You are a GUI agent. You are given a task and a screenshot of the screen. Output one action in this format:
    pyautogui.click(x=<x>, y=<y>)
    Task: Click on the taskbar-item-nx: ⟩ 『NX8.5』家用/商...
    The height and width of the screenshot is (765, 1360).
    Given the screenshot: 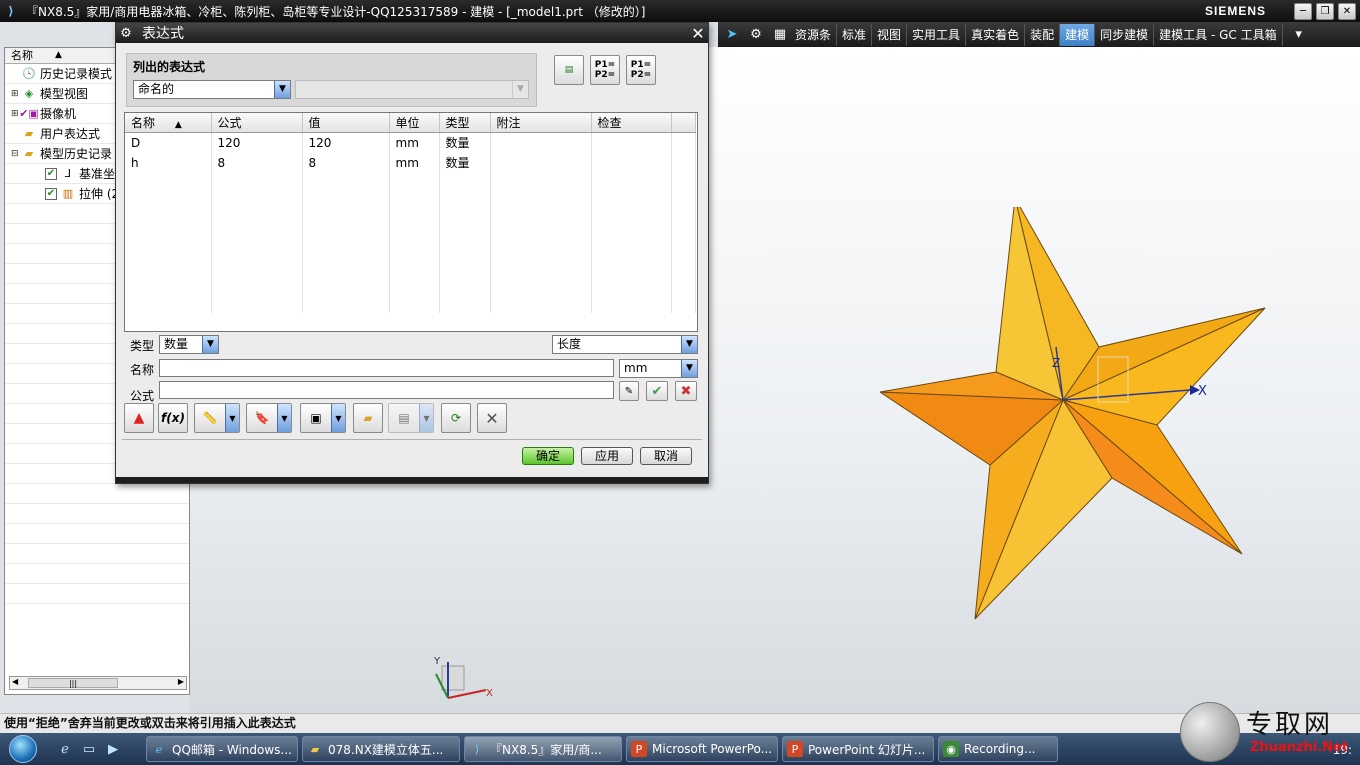 What is the action you would take?
    pyautogui.click(x=543, y=749)
    